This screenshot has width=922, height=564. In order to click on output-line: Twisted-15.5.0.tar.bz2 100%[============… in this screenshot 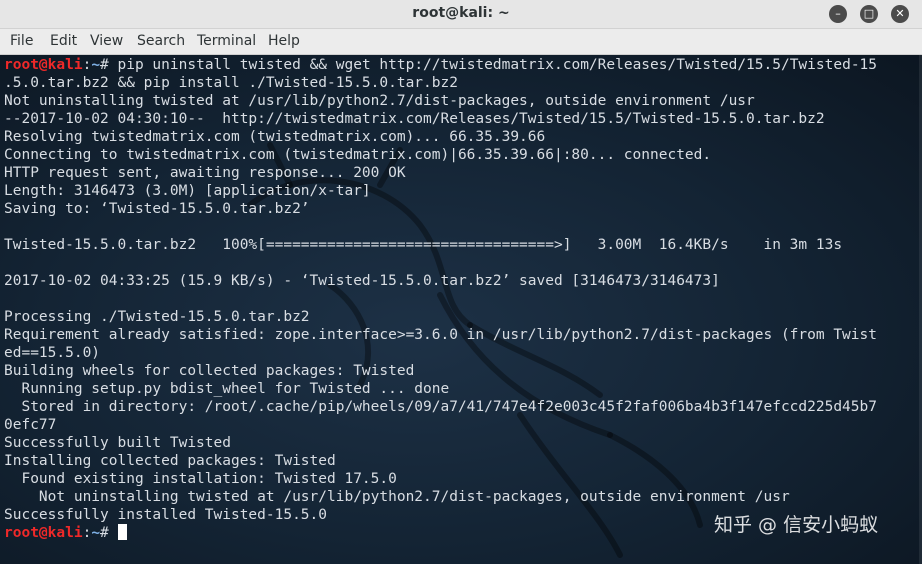, I will do `click(462, 245)`.